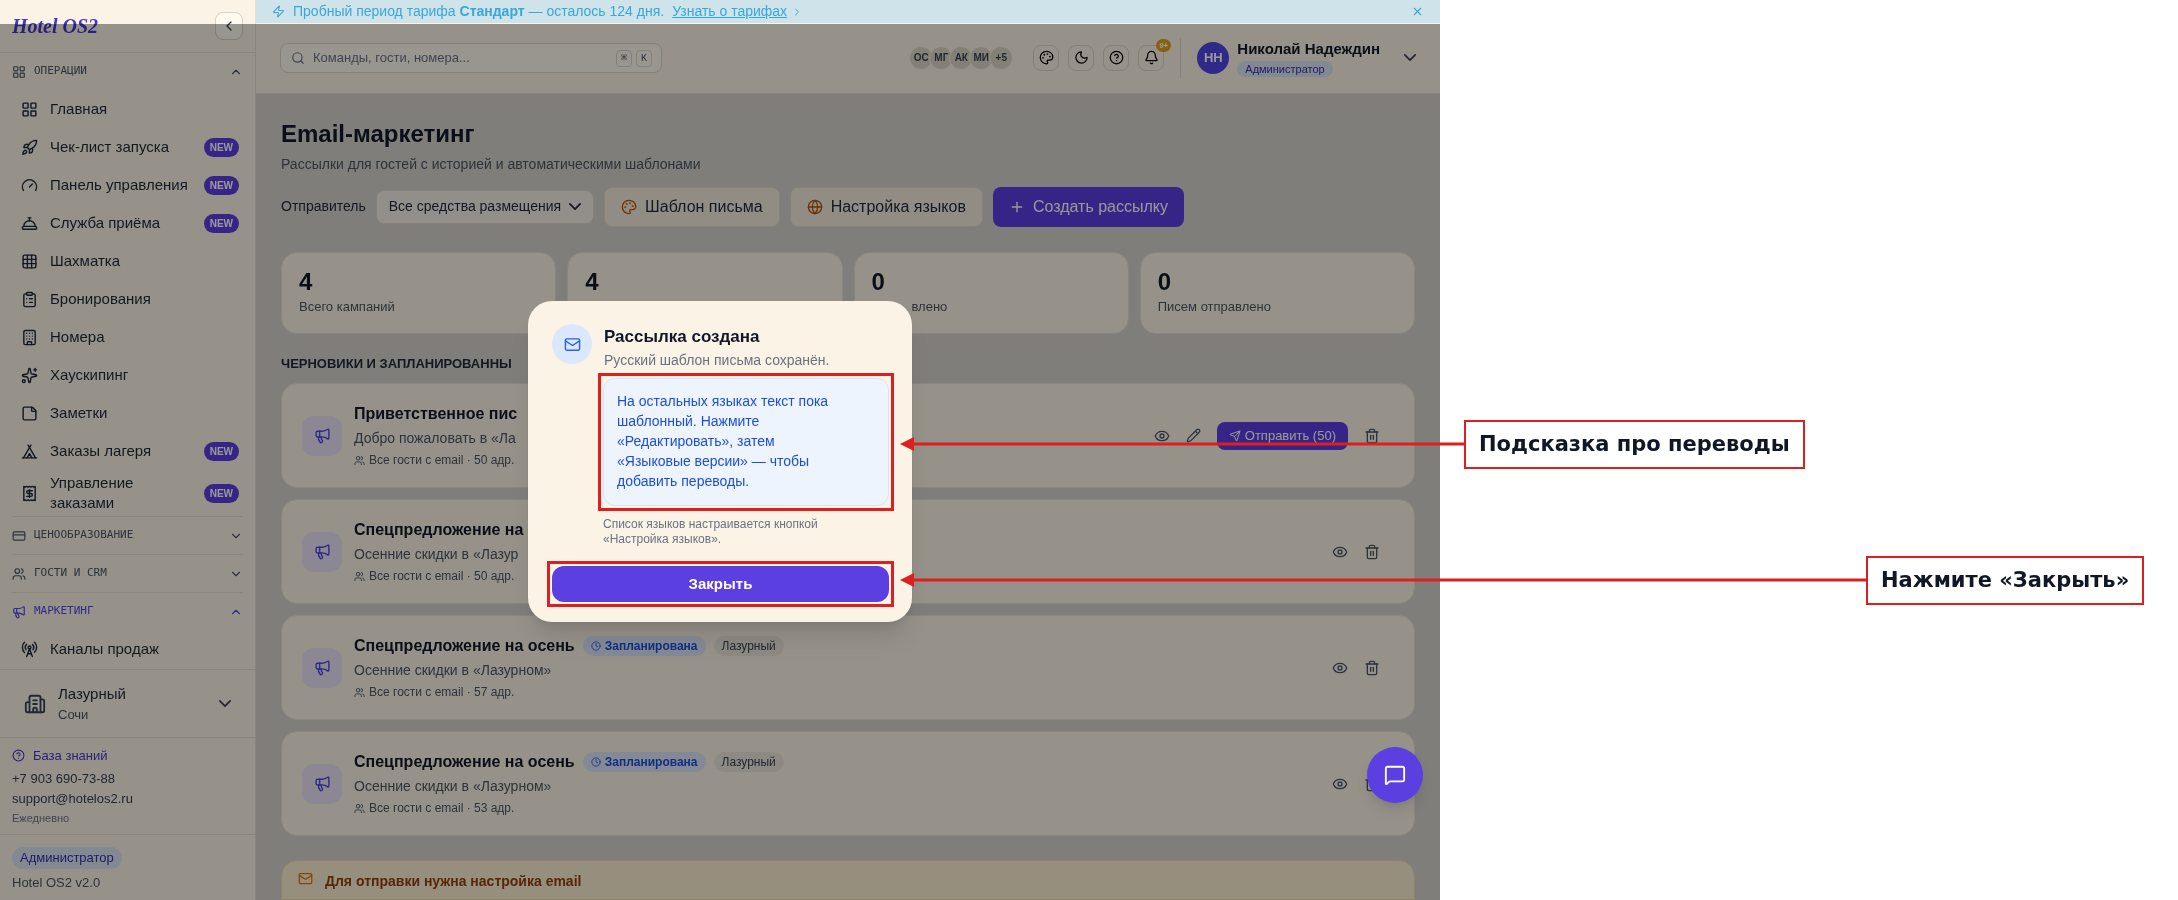 The image size is (2178, 900). What do you see at coordinates (56, 882) in the screenshot?
I see `version-text: Hotel OS2 v2.0` at bounding box center [56, 882].